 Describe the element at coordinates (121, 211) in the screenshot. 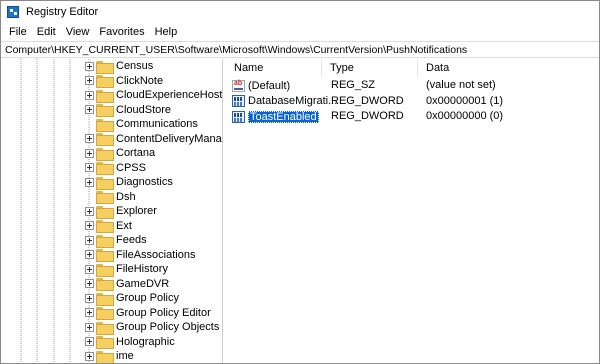

I see `tree-node: Explorer` at that location.